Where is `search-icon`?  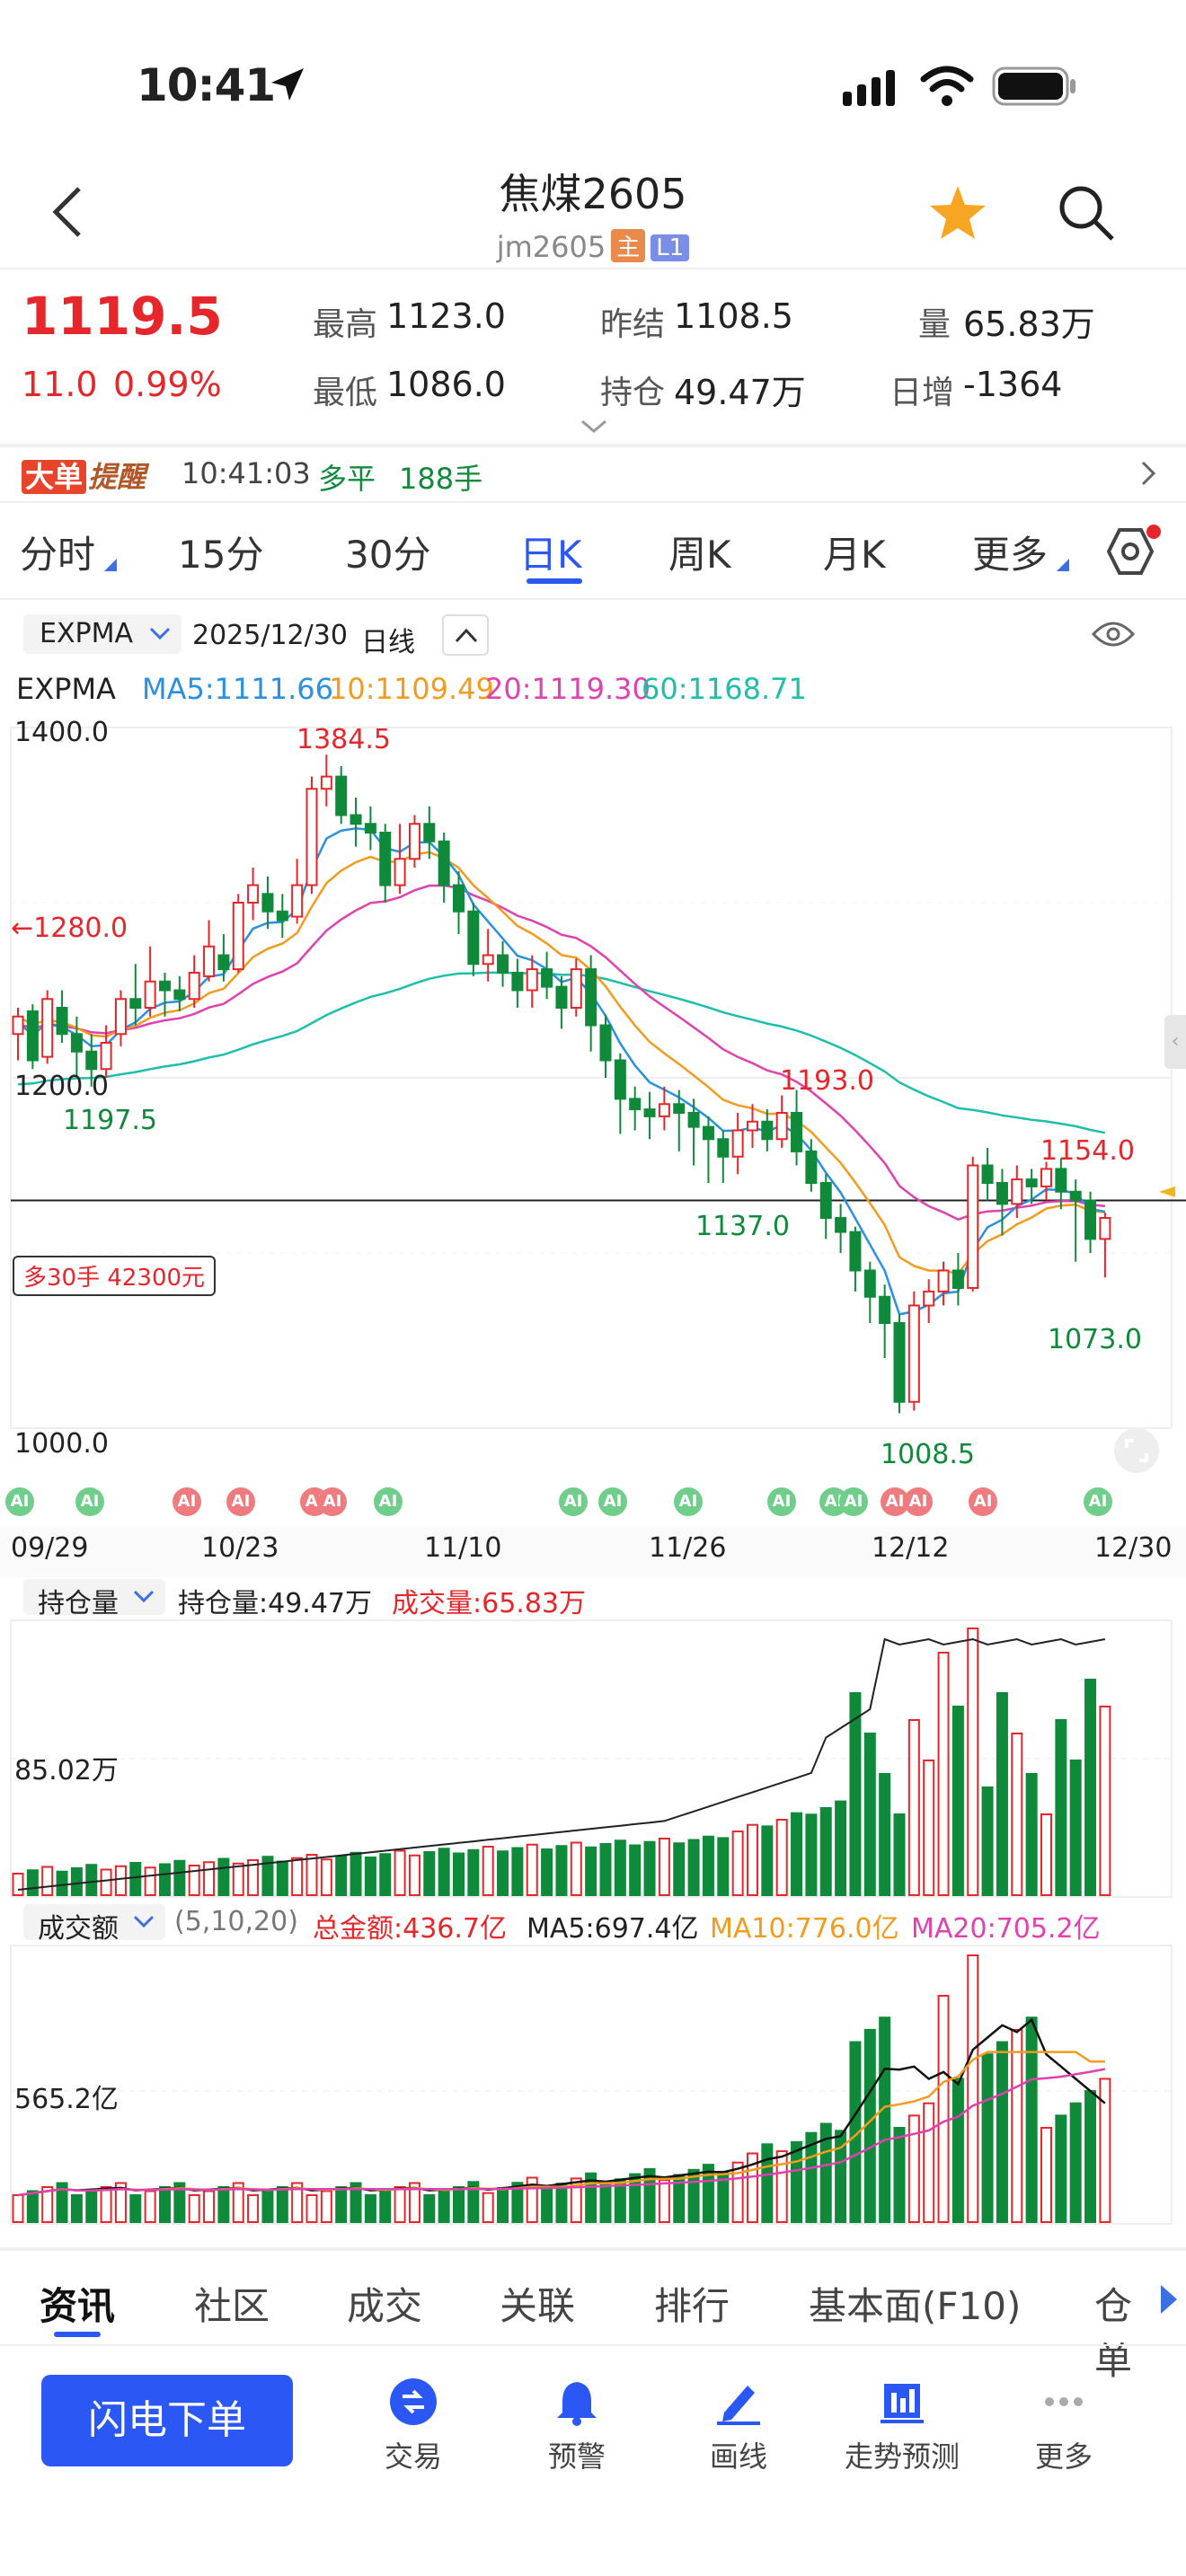
search-icon is located at coordinates (1086, 213).